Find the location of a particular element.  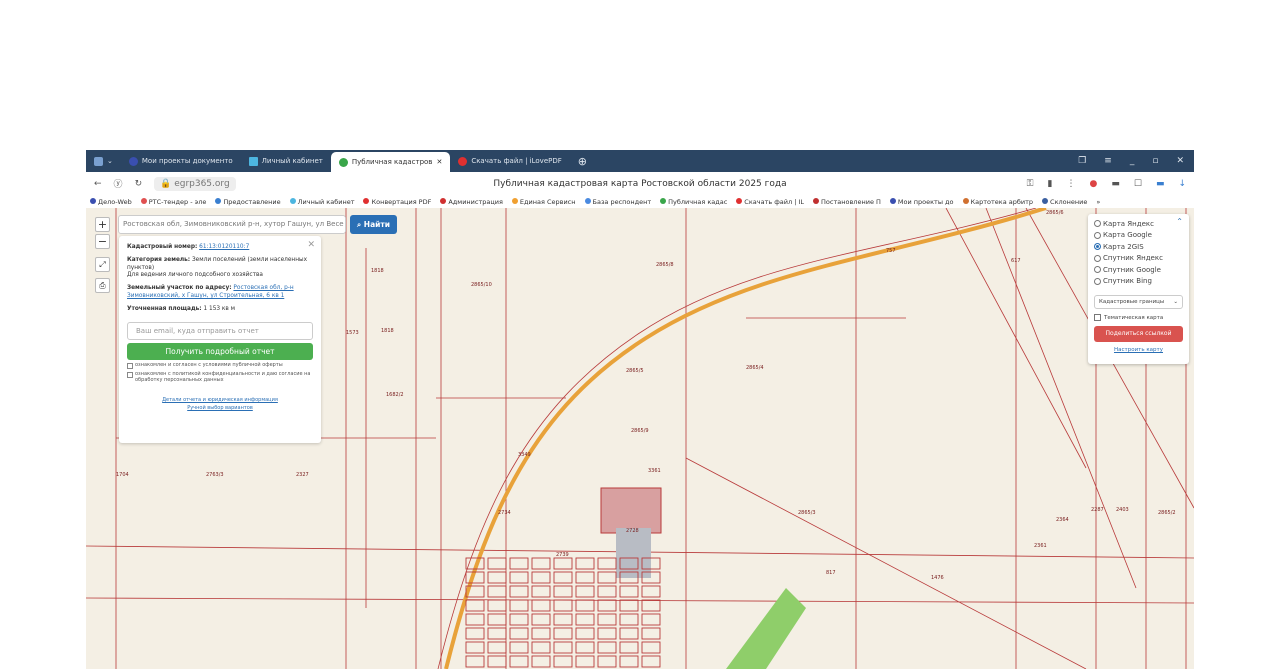

offer-checkbox is located at coordinates (130, 365).